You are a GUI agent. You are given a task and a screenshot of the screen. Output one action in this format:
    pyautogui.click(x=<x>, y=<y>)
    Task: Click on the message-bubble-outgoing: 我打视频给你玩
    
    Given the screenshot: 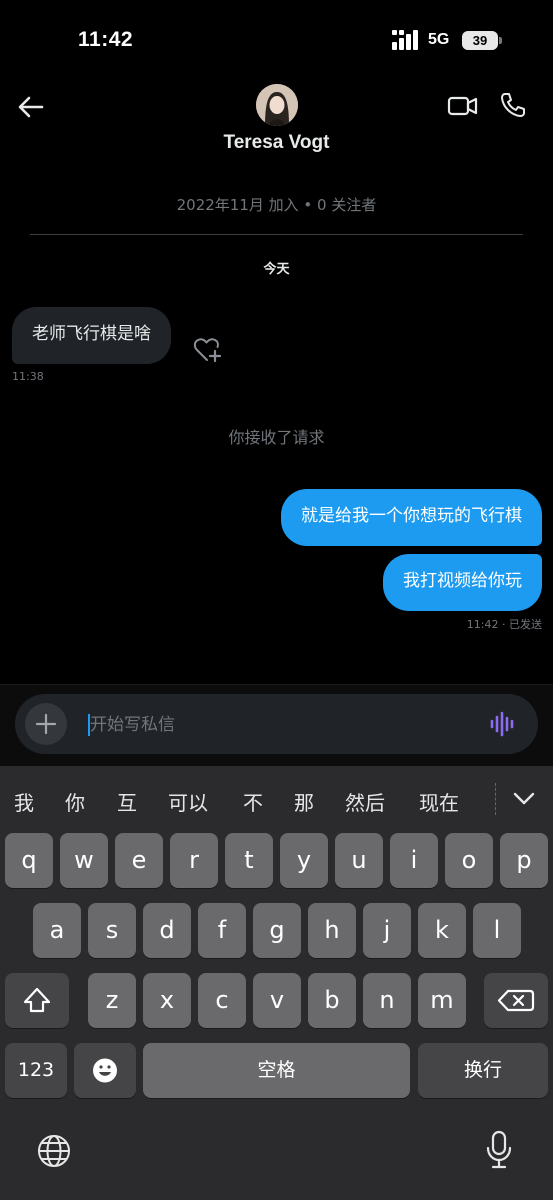 What is the action you would take?
    pyautogui.click(x=462, y=582)
    